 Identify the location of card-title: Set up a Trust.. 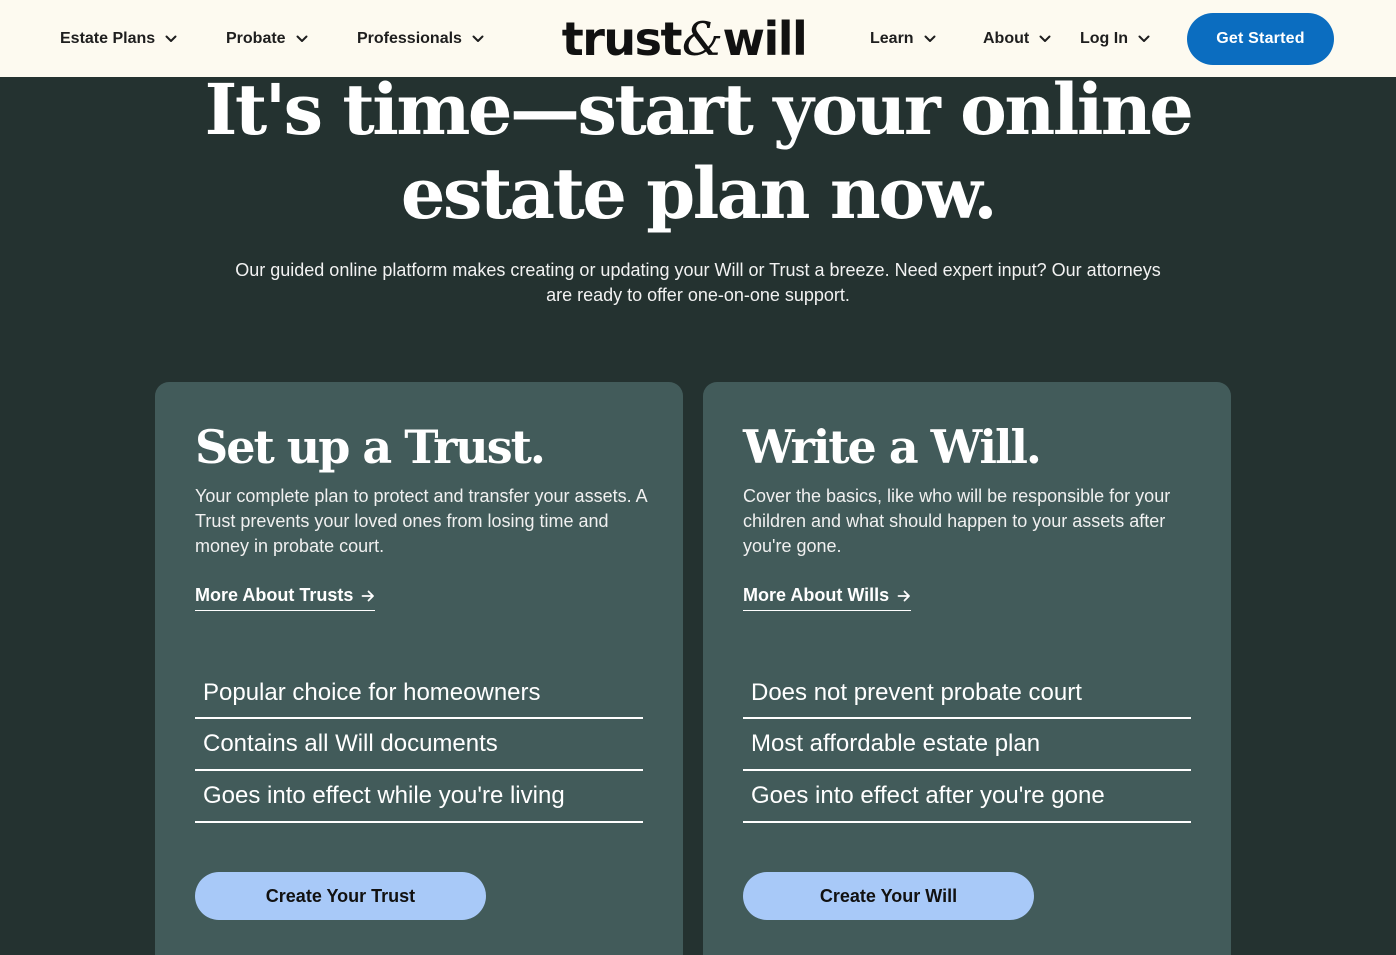
(370, 447).